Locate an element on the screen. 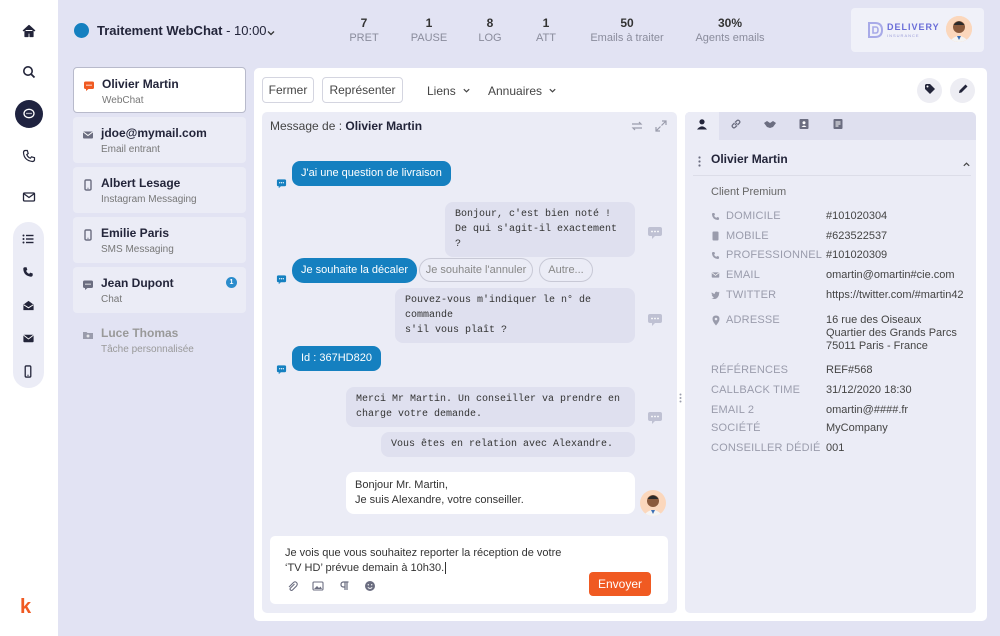 The image size is (1000, 636). field-value: 001 is located at coordinates (835, 448).